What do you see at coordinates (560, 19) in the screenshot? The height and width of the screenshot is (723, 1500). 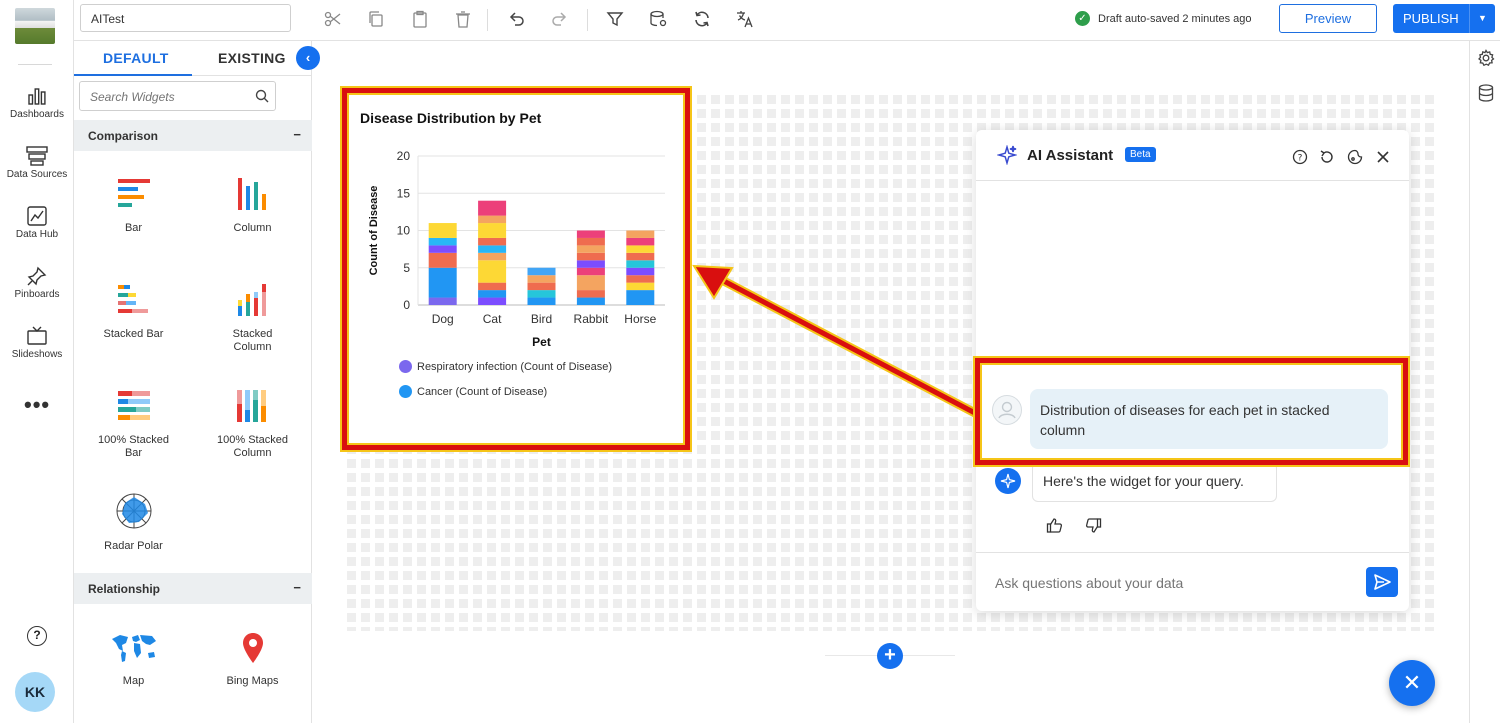 I see `redo-icon` at bounding box center [560, 19].